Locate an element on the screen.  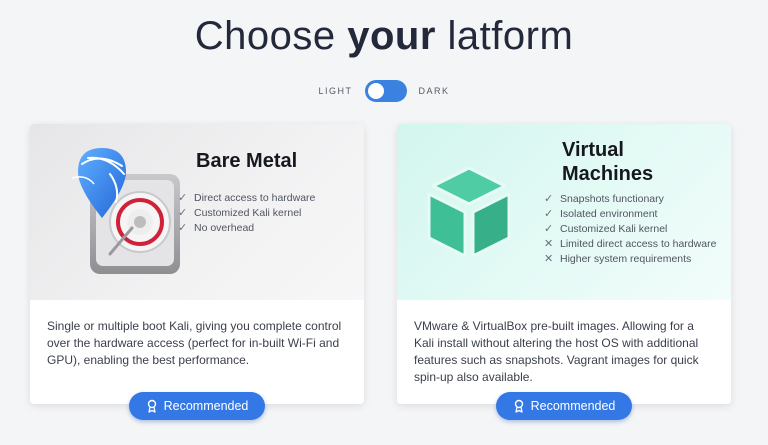
feature-item: ✕ Higher system requirements is located at coordinates (634, 259).